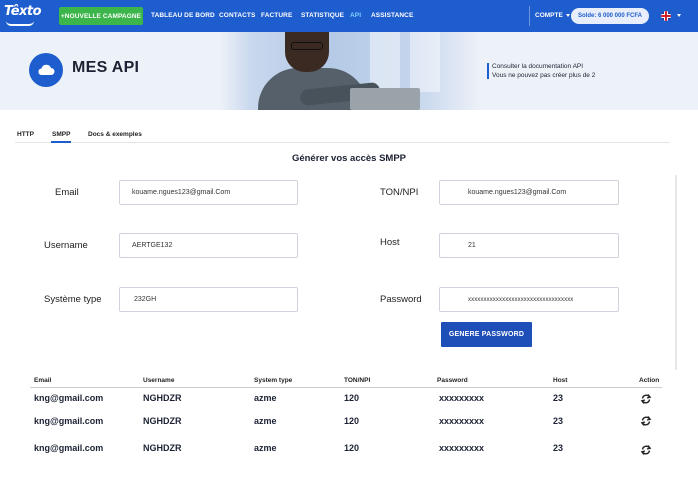 The height and width of the screenshot is (488, 698). Describe the element at coordinates (208, 299) in the screenshot. I see `systeme-type-field: 232GH` at that location.